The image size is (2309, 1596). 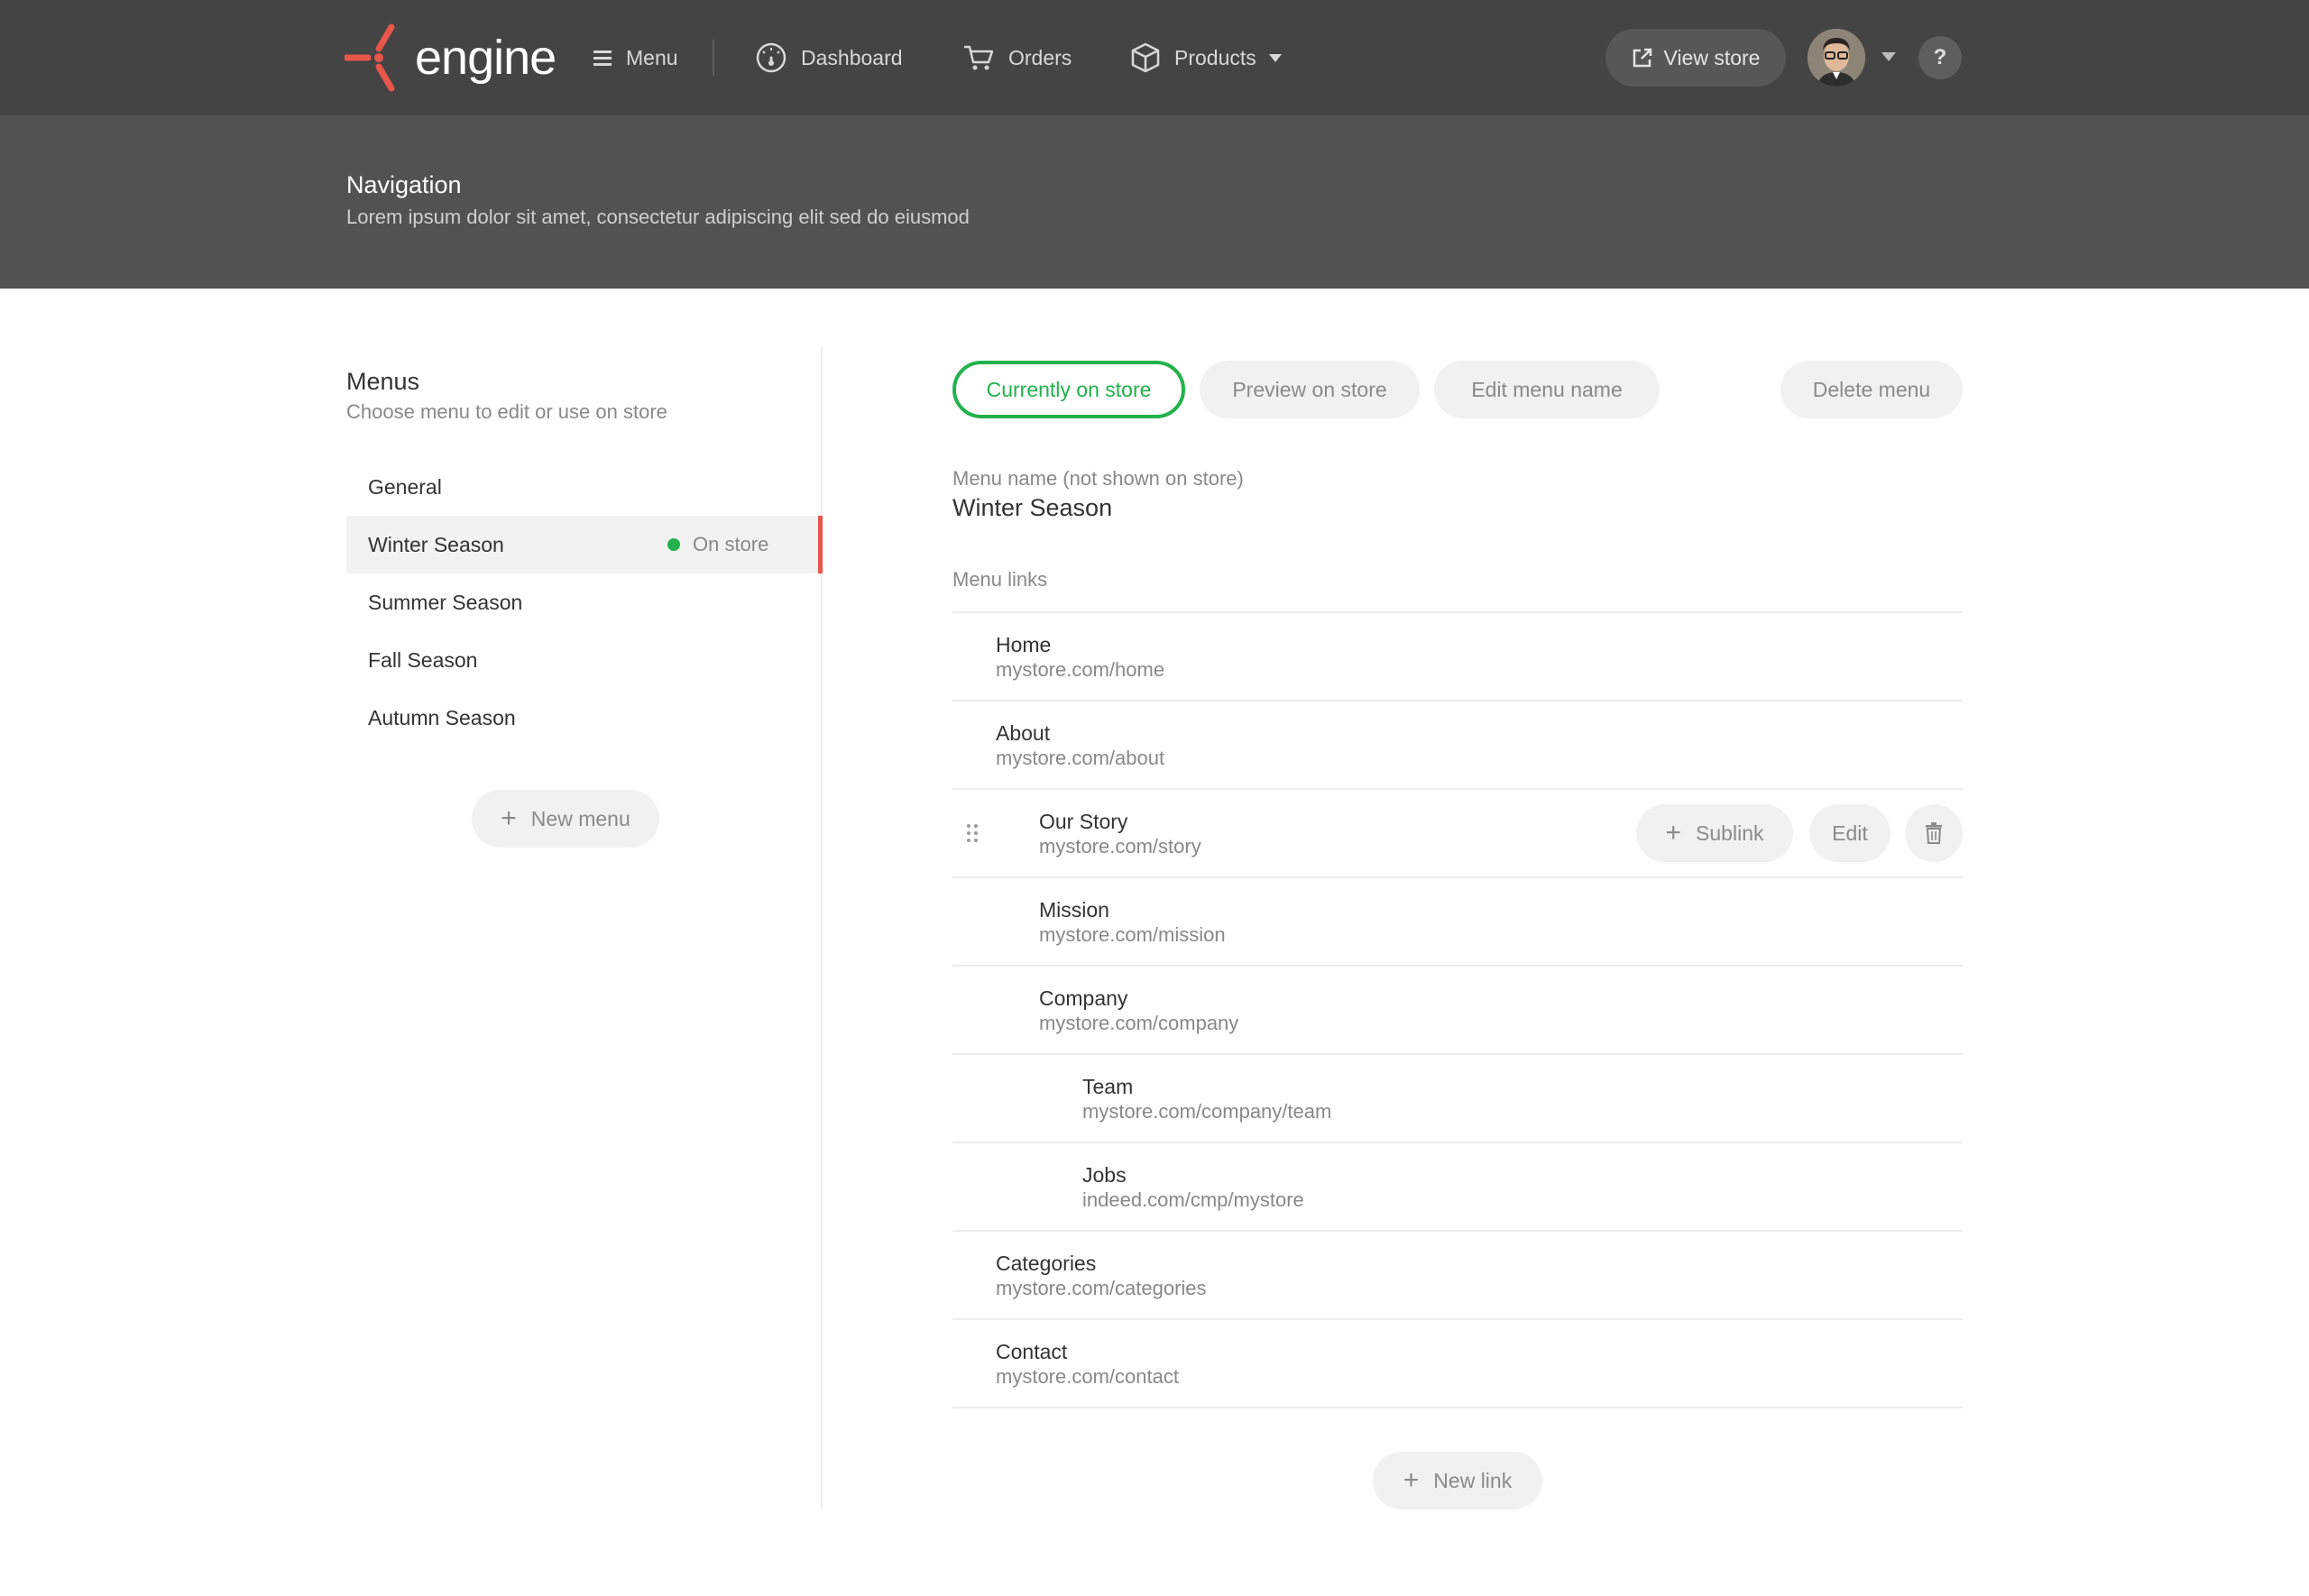 I want to click on menu-item-general: General, so click(x=585, y=487).